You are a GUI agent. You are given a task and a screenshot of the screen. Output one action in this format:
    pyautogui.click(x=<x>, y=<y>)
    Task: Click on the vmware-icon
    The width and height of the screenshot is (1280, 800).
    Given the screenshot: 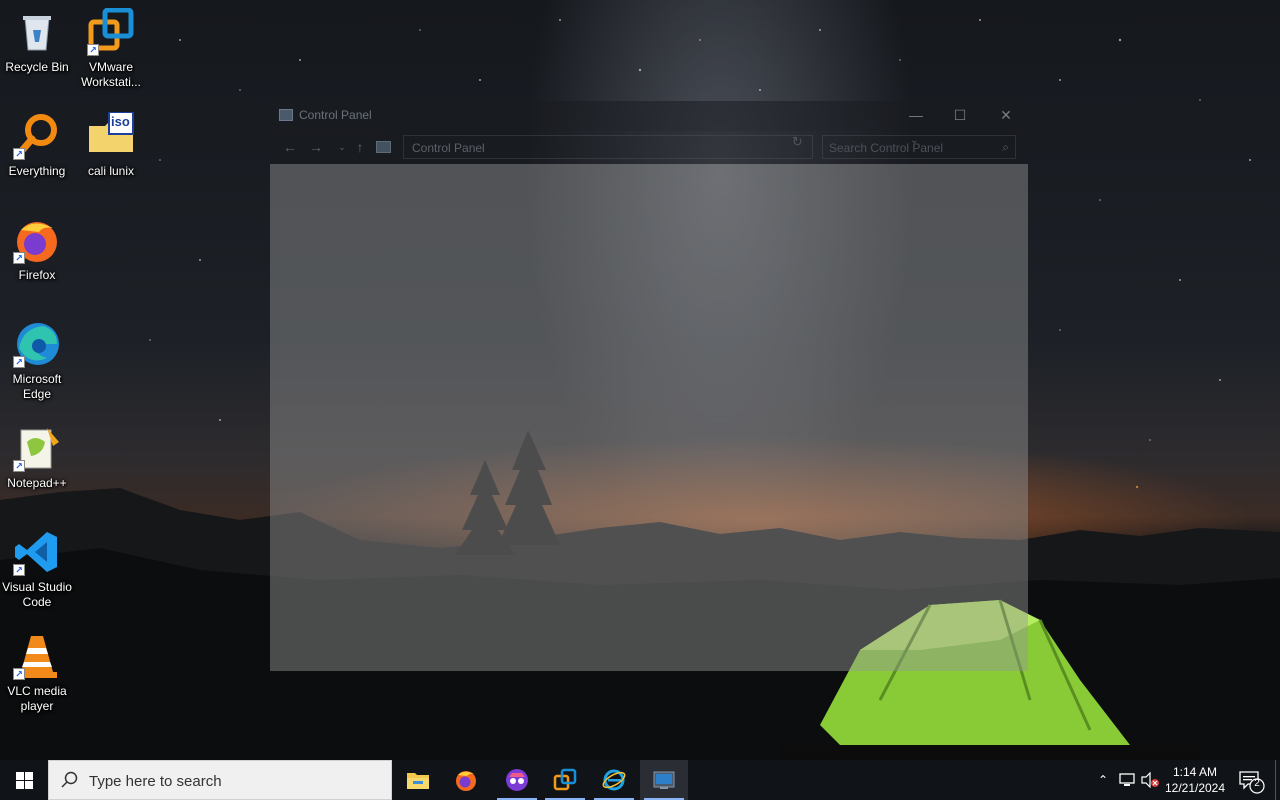 What is the action you would take?
    pyautogui.click(x=565, y=779)
    